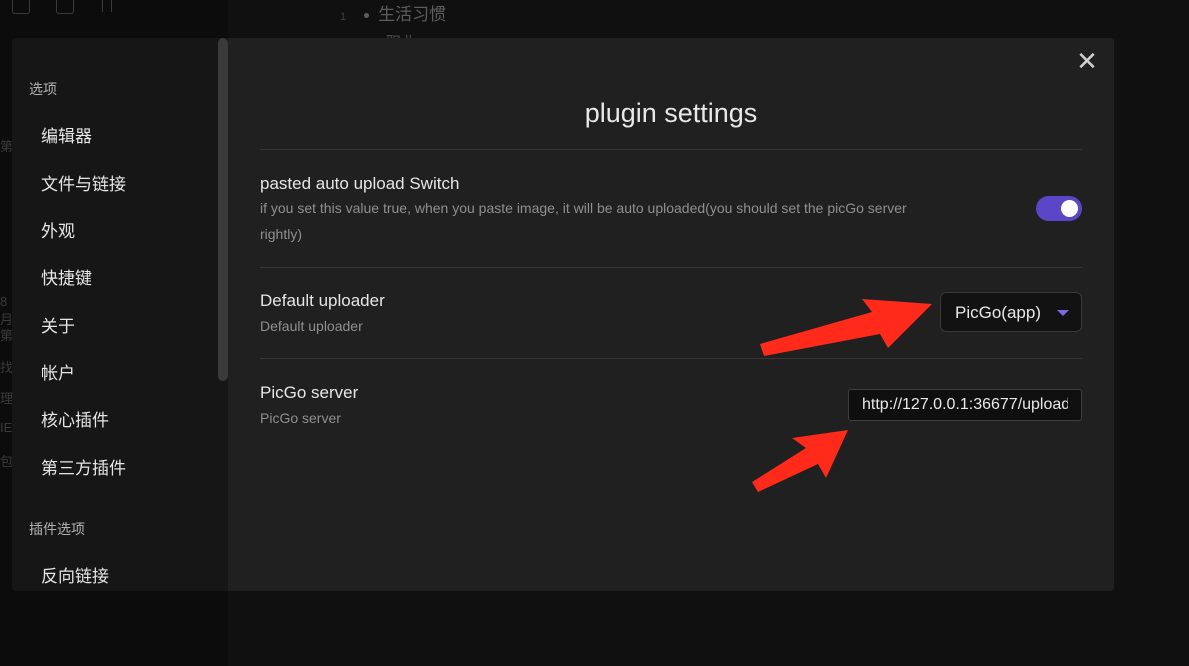  I want to click on picgo-server-setting-name: PicGo server, so click(309, 392).